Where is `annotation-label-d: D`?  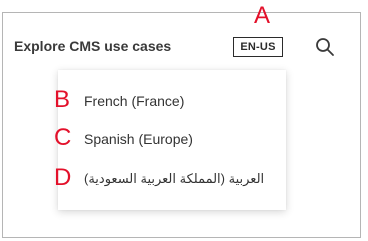
annotation-label-d: D is located at coordinates (63, 177).